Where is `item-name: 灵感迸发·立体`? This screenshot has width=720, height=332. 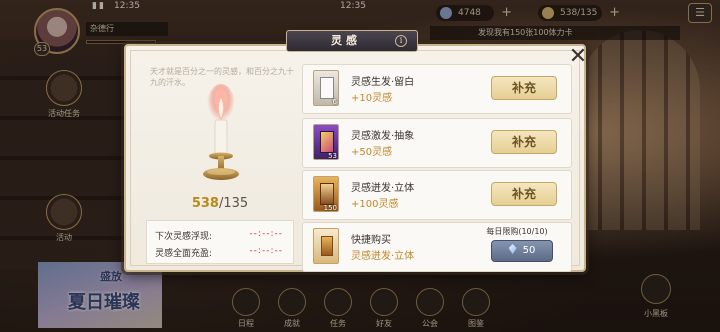
item-name: 灵感迸发·立体 is located at coordinates (383, 188).